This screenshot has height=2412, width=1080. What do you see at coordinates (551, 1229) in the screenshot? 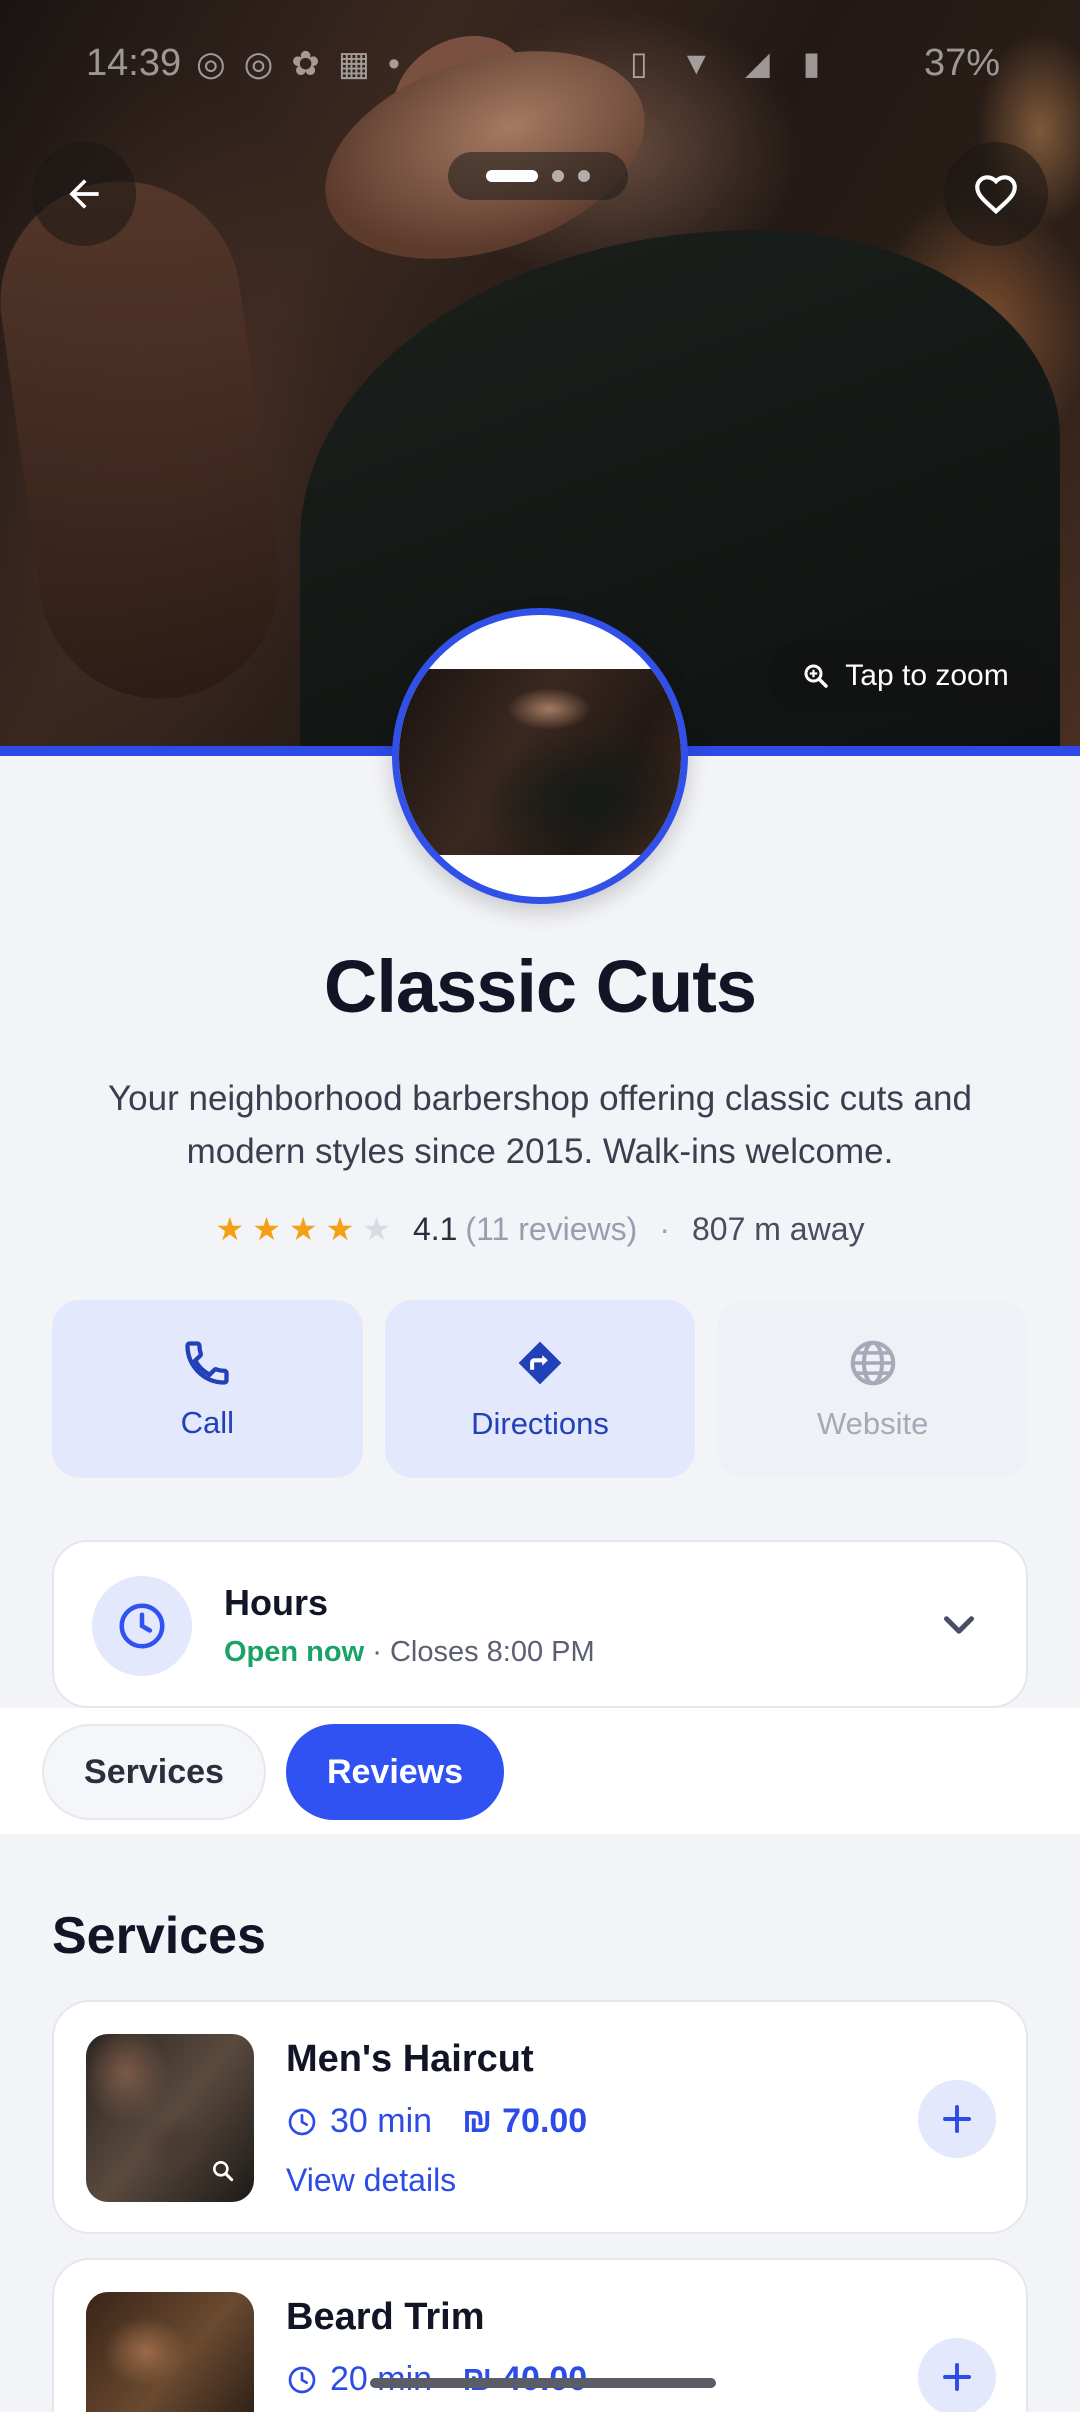
I see `reviews-count: (11 reviews)` at bounding box center [551, 1229].